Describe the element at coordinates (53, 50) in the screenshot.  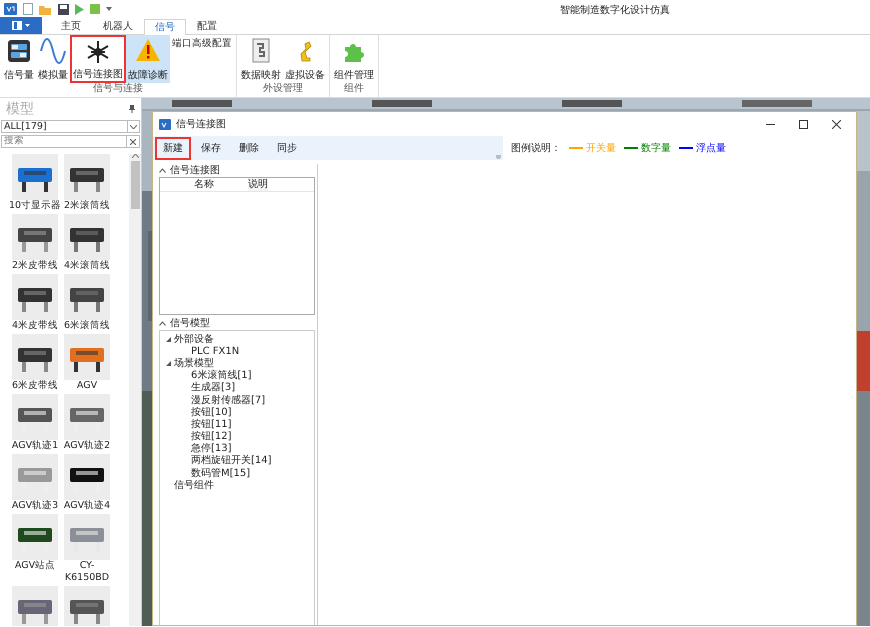
I see `sine-wave-icon` at that location.